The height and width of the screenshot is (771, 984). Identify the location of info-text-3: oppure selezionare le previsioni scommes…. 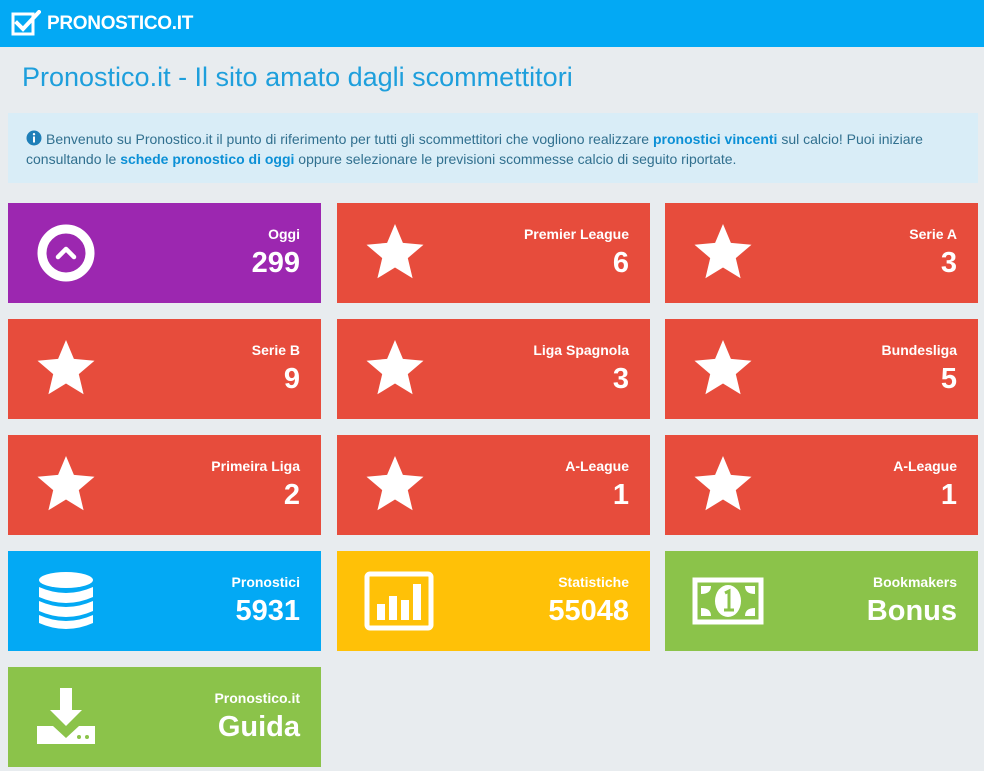
(515, 159).